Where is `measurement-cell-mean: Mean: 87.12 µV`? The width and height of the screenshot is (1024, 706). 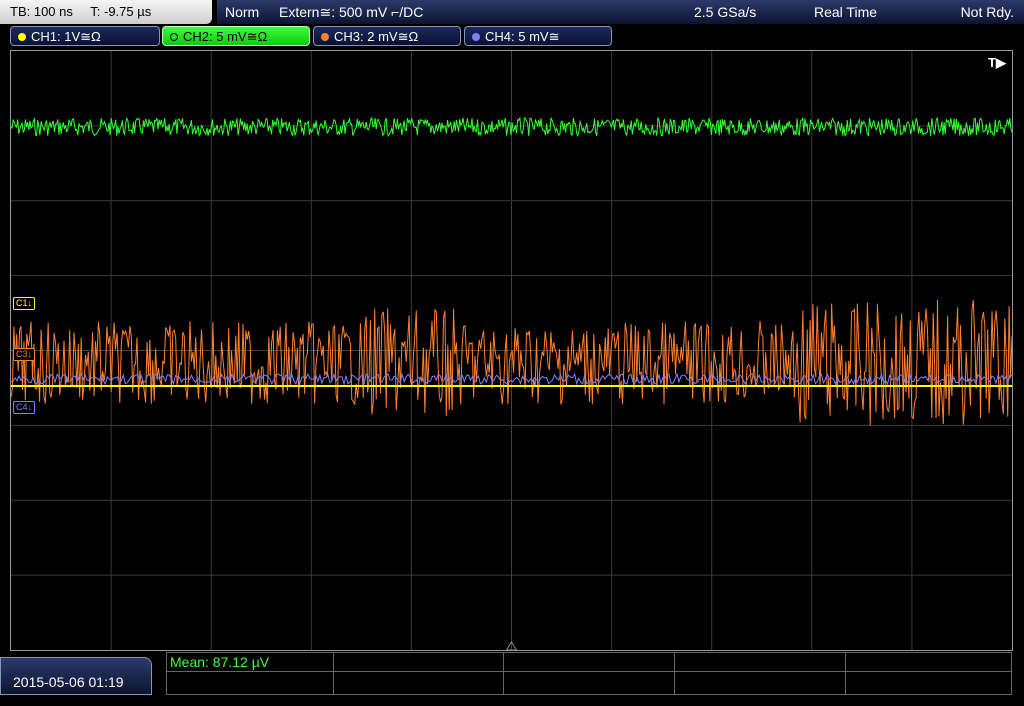
measurement-cell-mean: Mean: 87.12 µV is located at coordinates (250, 662).